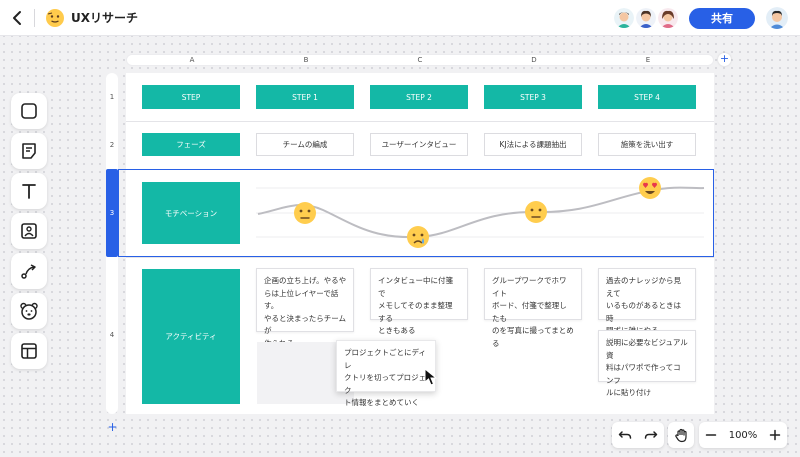 This screenshot has width=800, height=457. I want to click on dragging-sticky-note: プロジェクトごとにディレ クトリを切ってプロジェク ト情報をまとめていく, so click(386, 373).